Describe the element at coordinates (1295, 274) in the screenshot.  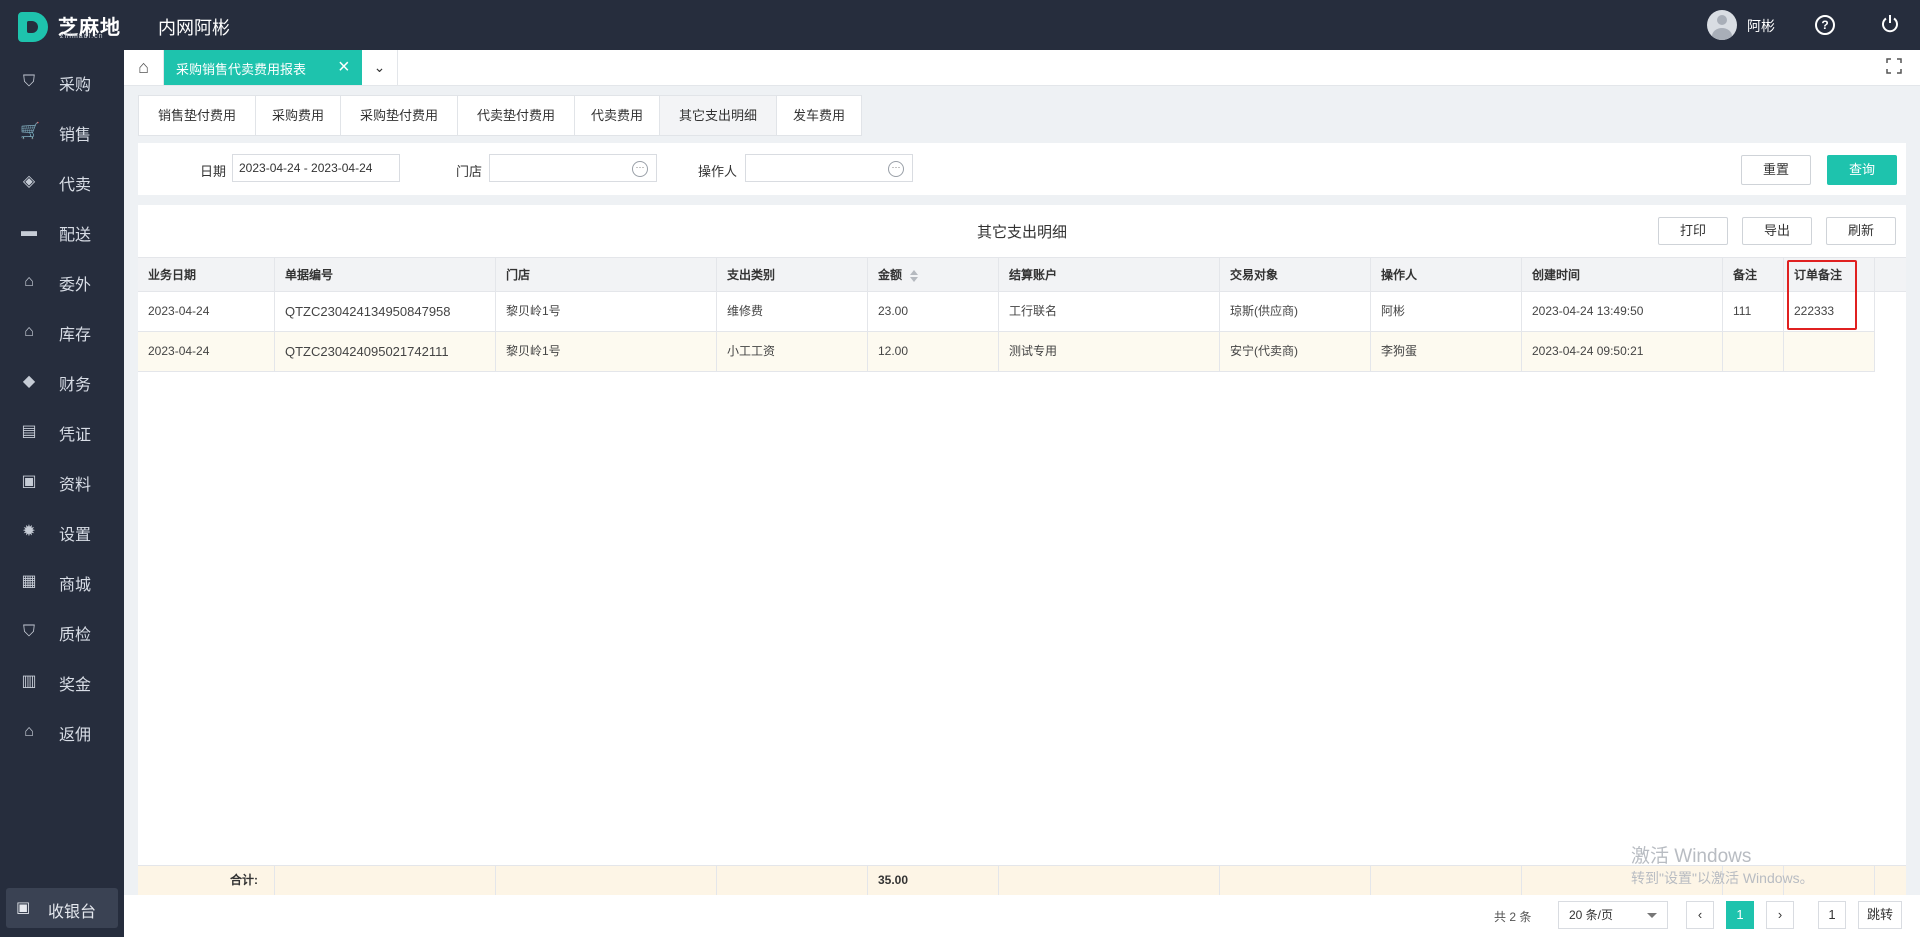
I see `column-header: 交易对象` at that location.